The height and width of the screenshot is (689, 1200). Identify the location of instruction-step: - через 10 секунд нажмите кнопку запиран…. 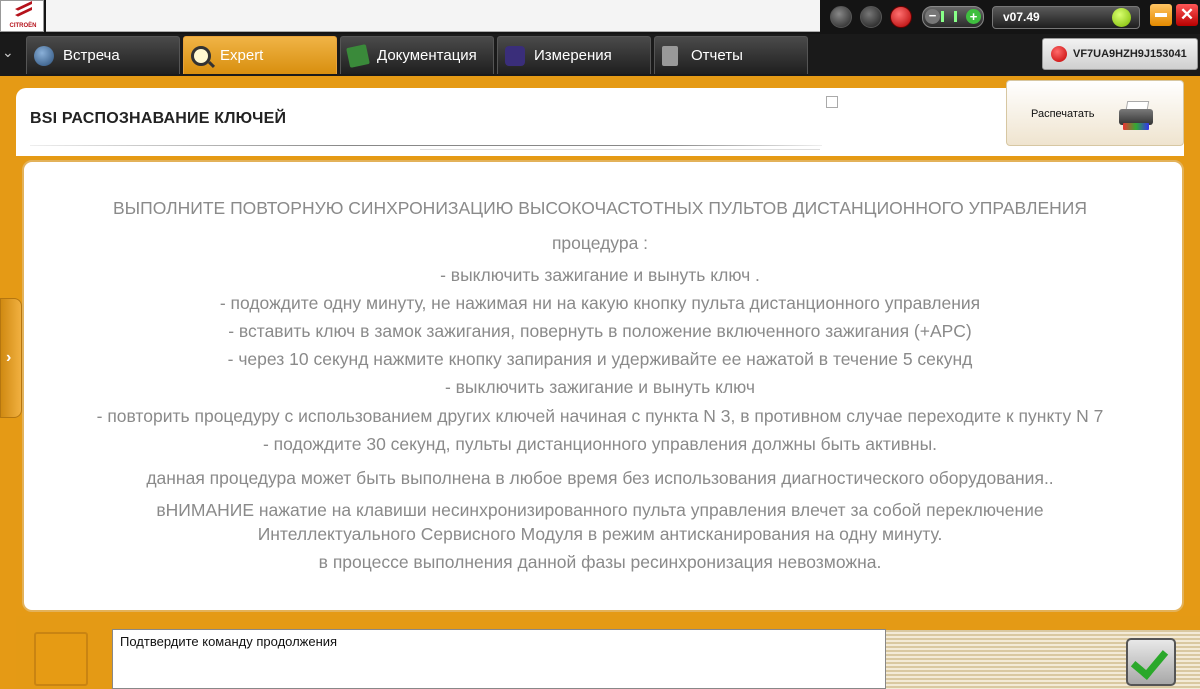
(600, 359).